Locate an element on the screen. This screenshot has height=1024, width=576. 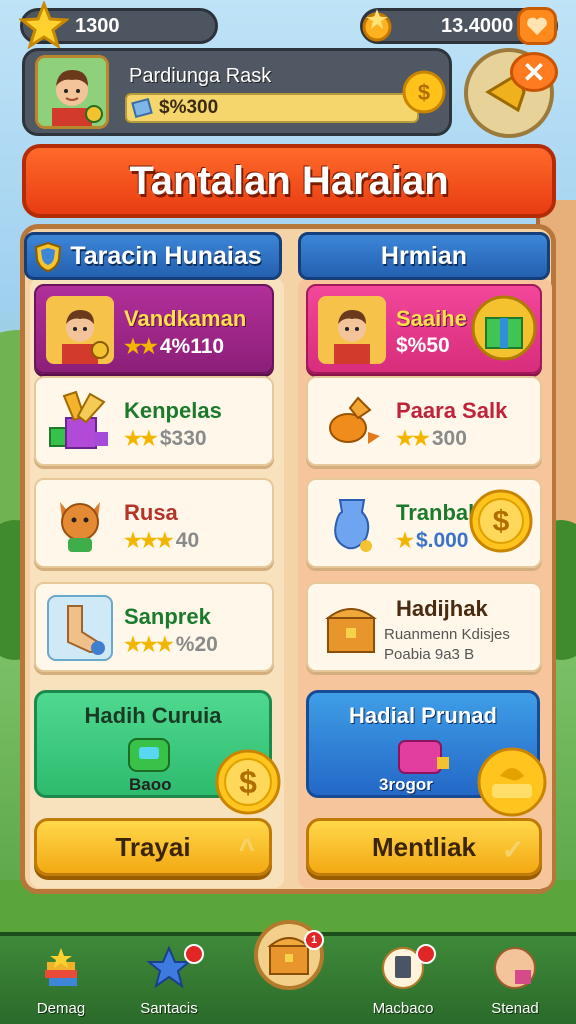
ticket-icon is located at coordinates (142, 108).